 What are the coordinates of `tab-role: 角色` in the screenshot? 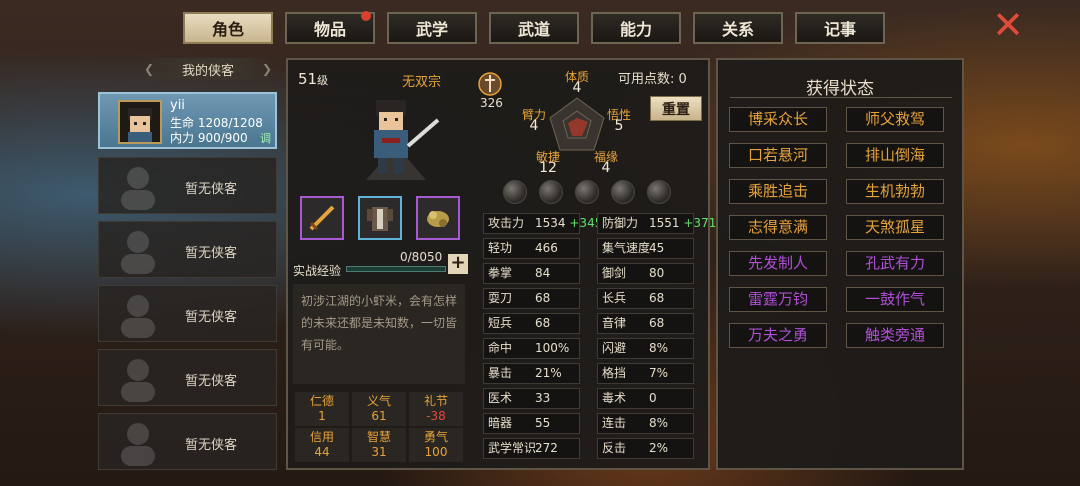 It's located at (228, 28).